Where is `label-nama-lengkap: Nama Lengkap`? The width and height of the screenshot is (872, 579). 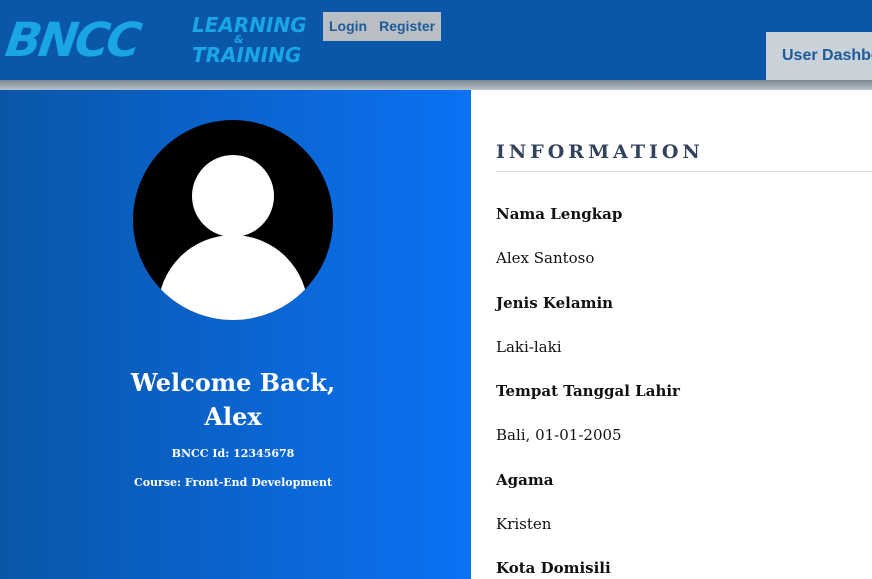 label-nama-lengkap: Nama Lengkap is located at coordinates (559, 214).